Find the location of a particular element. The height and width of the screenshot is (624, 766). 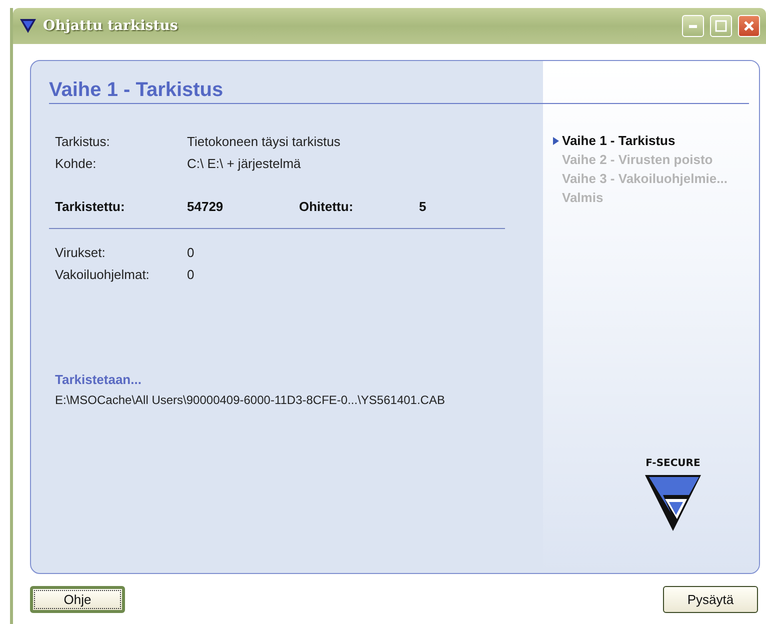

file-path: E:\MSOCache\All Users\90000409-6000-11D3-8CFE-0...\YS561401.CAB is located at coordinates (250, 400).